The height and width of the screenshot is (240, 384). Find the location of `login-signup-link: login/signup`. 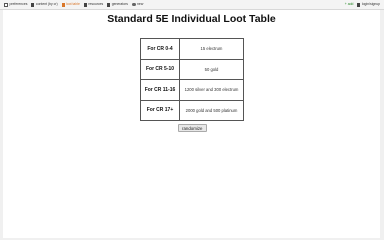

login-signup-link: login/signup is located at coordinates (368, 4).